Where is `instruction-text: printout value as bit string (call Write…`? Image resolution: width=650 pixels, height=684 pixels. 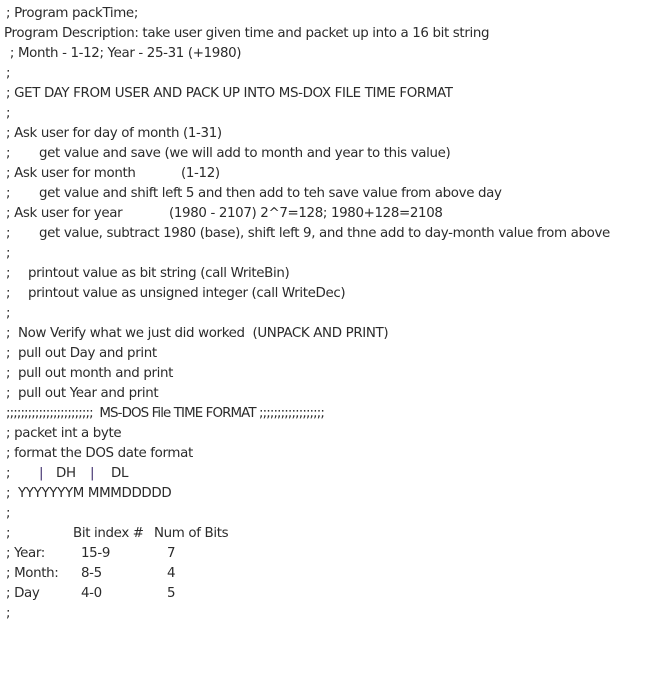
instruction-text: printout value as bit string (call Write… is located at coordinates (159, 273).